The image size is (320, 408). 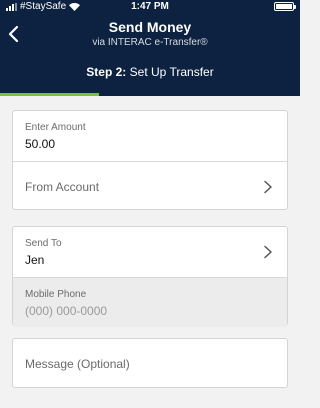 I want to click on page-title: Send Money, so click(x=150, y=27).